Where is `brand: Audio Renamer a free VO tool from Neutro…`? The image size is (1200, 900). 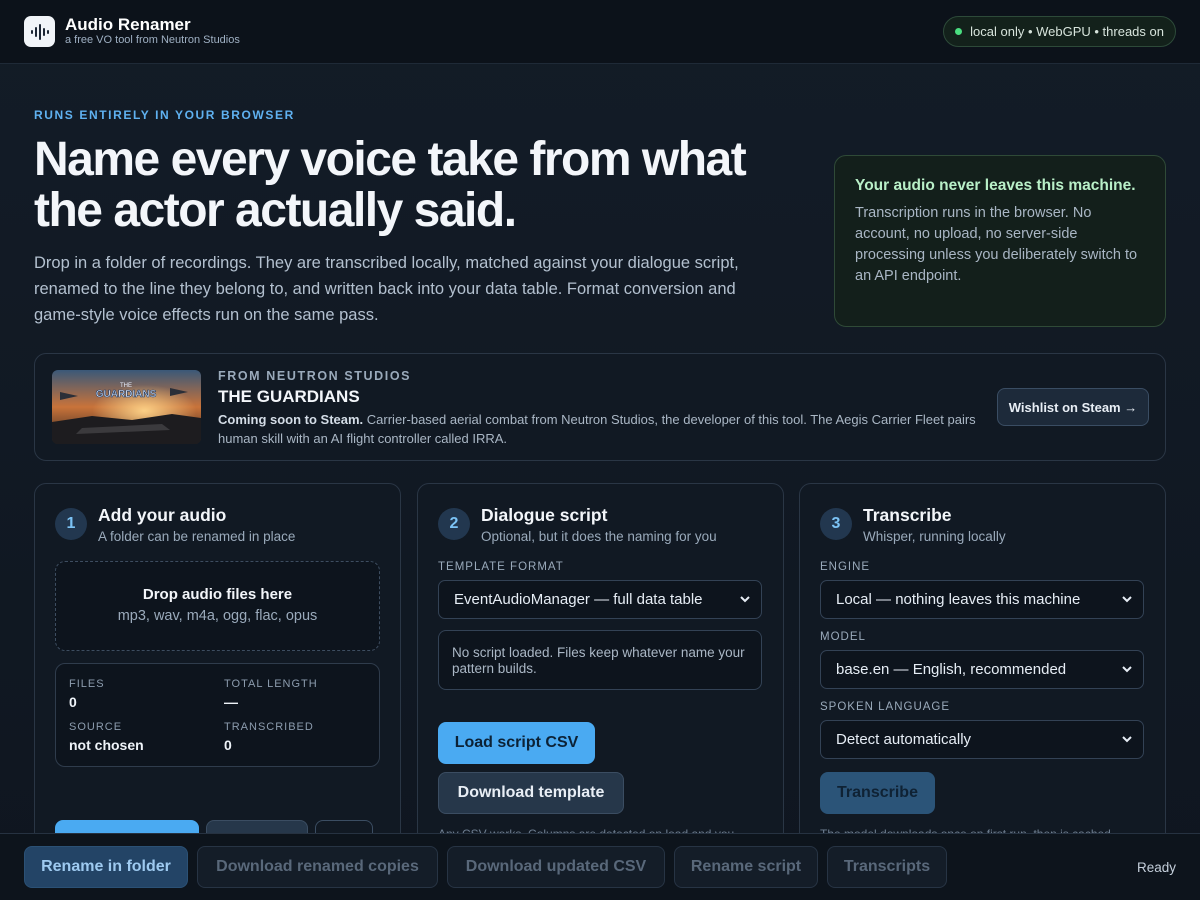
brand: Audio Renamer a free VO tool from Neutro… is located at coordinates (152, 31).